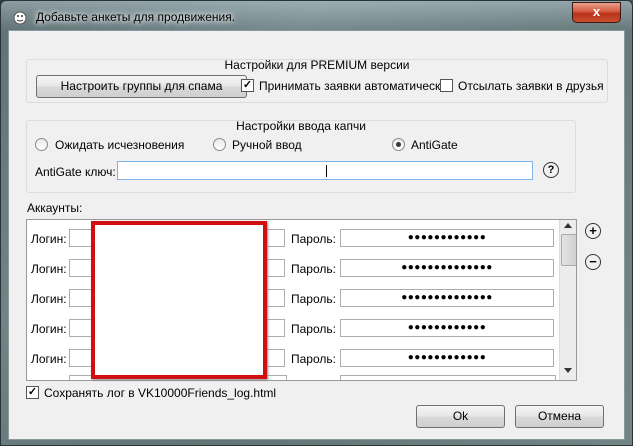  I want to click on radio-antigate, so click(398, 144).